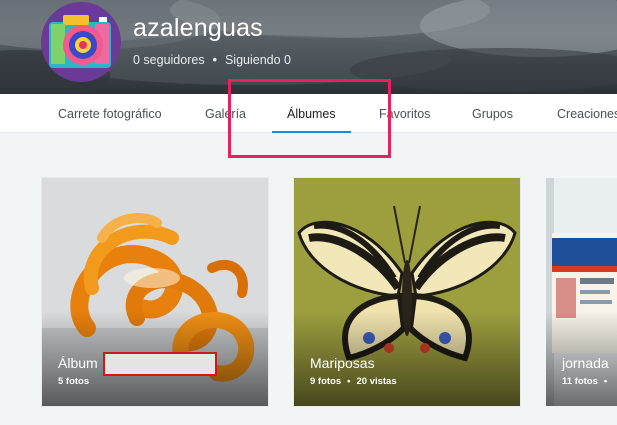 This screenshot has height=425, width=617. What do you see at coordinates (581, 292) in the screenshot?
I see `album-card: jornada 11 fotos •` at bounding box center [581, 292].